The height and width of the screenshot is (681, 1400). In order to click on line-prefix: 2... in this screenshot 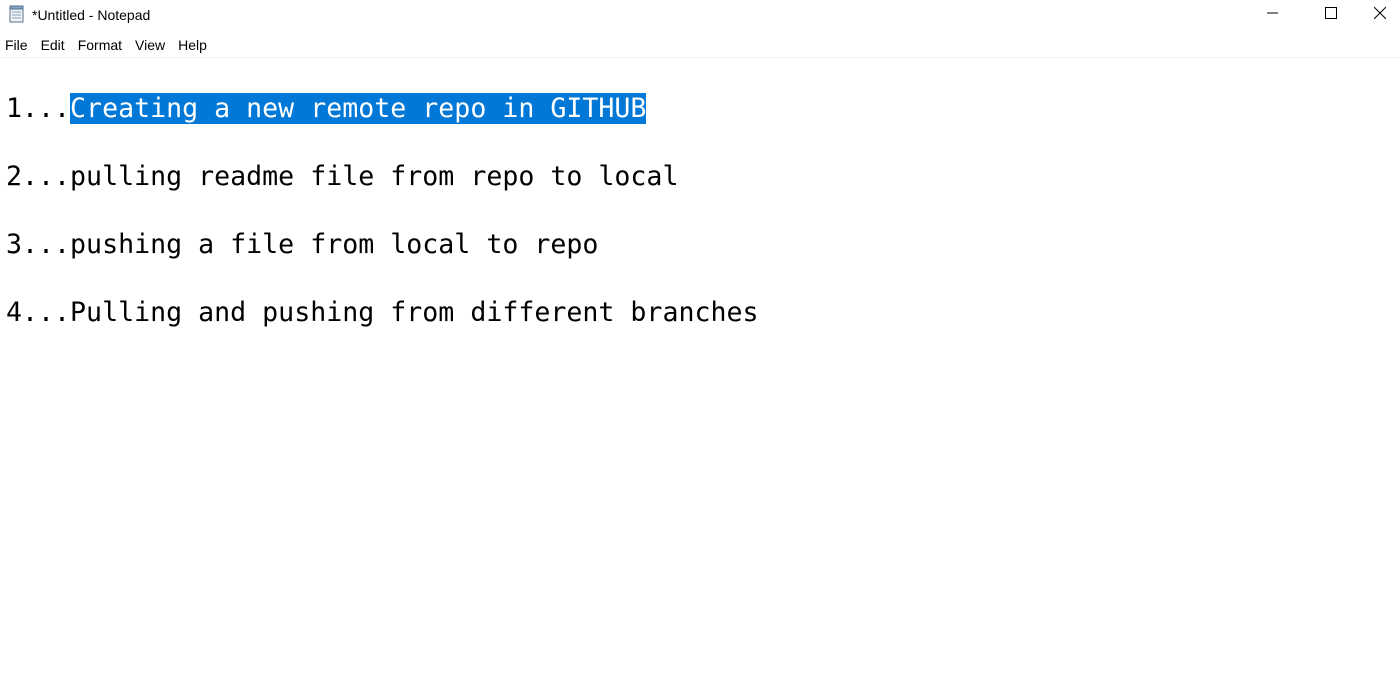, I will do `click(38, 176)`.